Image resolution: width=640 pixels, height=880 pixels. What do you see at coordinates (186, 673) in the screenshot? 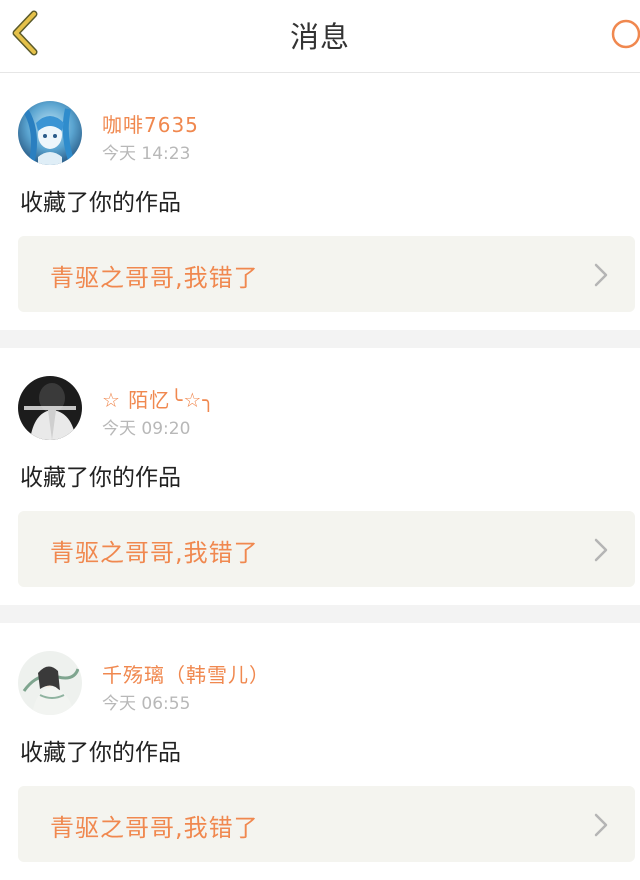
I see `user-name: 千殇璃（韩雪儿）` at bounding box center [186, 673].